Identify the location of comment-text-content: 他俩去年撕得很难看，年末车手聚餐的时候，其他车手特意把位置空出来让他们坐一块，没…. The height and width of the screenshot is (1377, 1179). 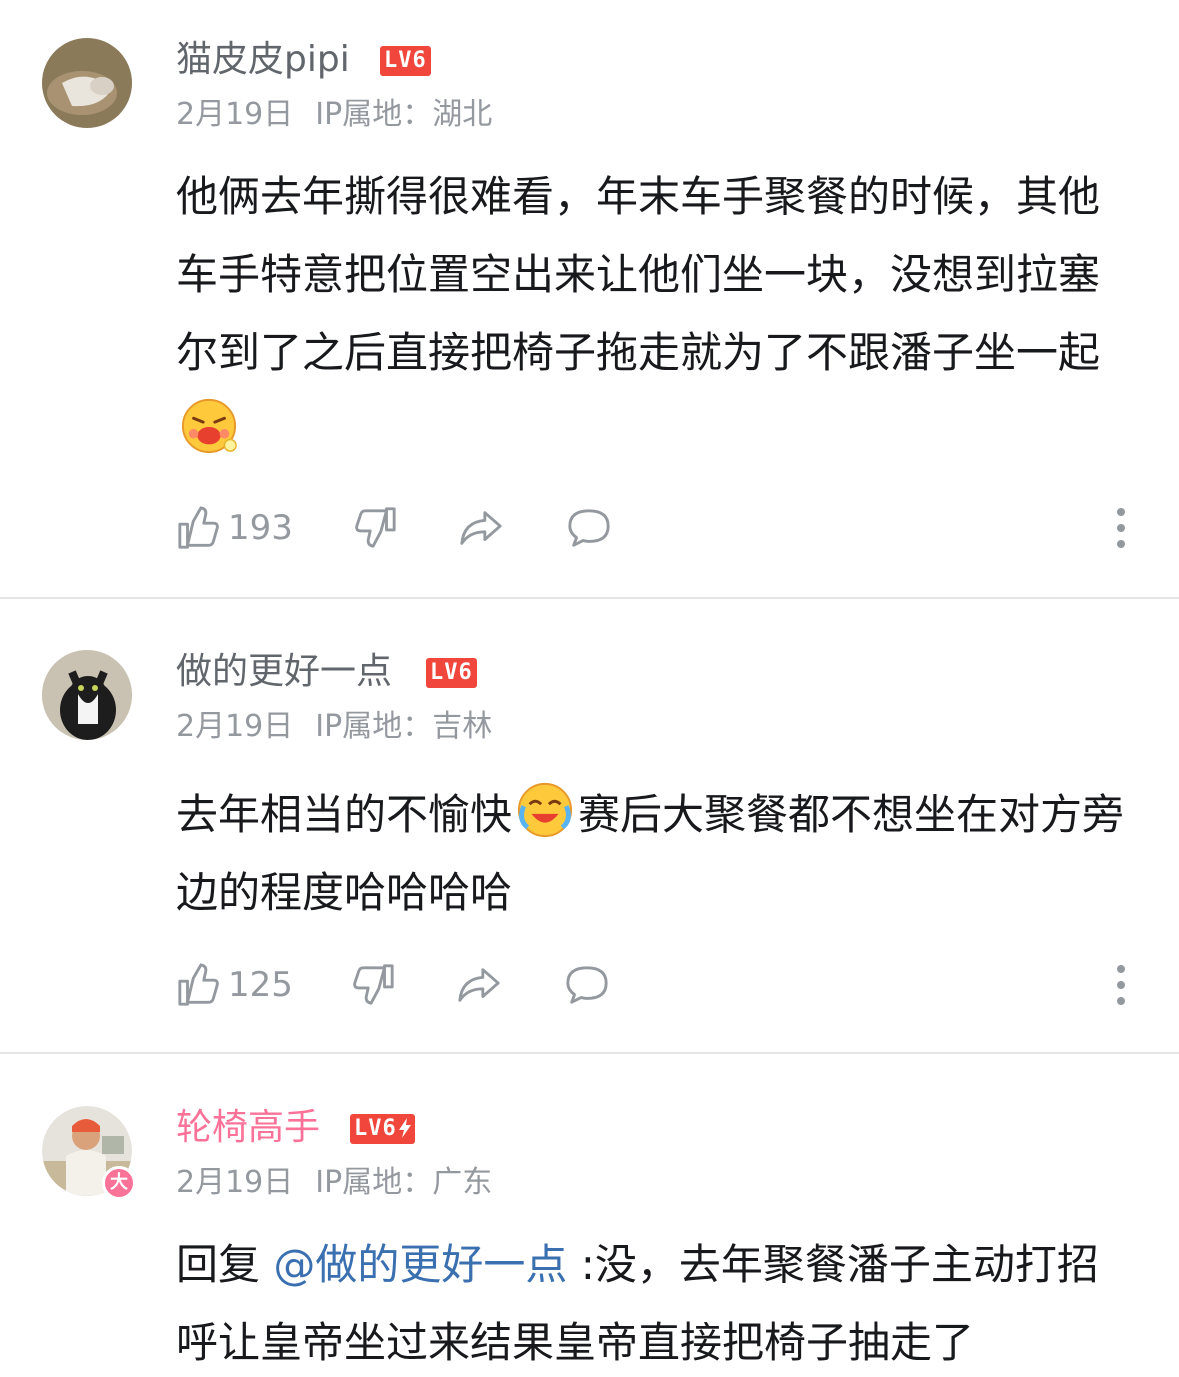
(638, 274).